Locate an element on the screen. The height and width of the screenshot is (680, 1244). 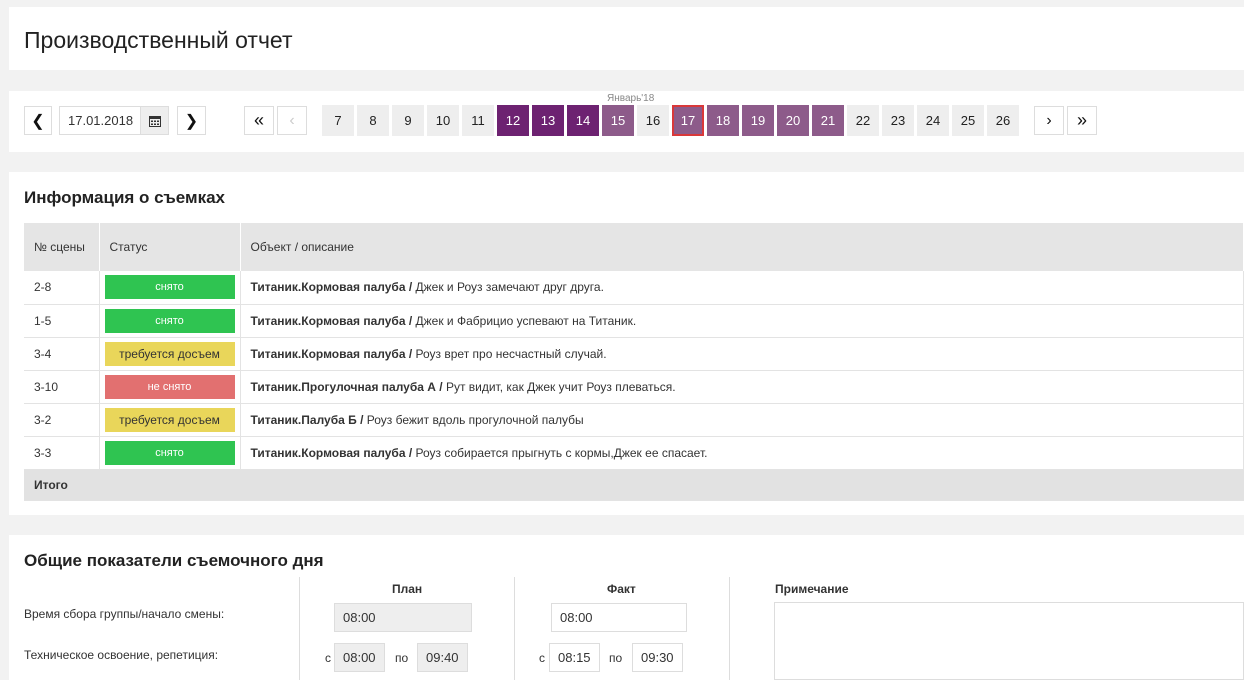
day-21: 21 is located at coordinates (828, 120).